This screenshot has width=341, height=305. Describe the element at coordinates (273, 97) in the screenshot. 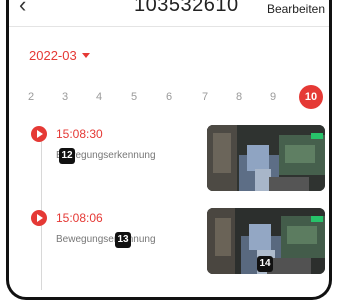

I see `day-item: 9` at that location.